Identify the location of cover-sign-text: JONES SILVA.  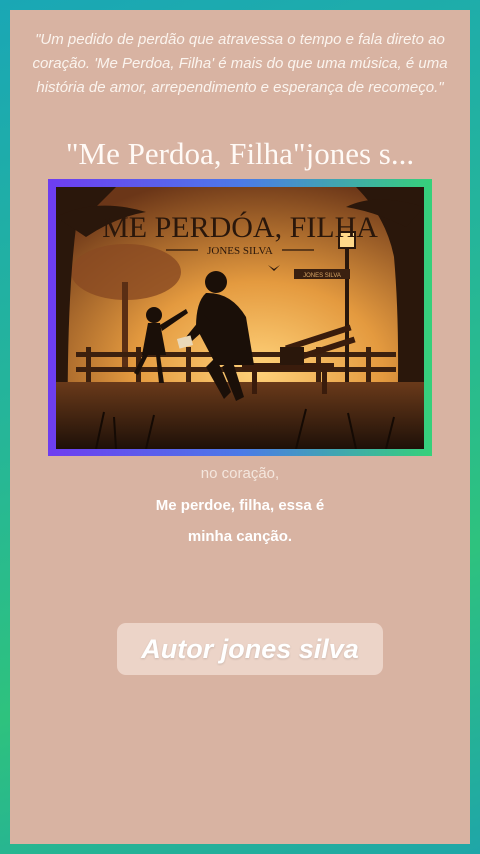
(322, 276).